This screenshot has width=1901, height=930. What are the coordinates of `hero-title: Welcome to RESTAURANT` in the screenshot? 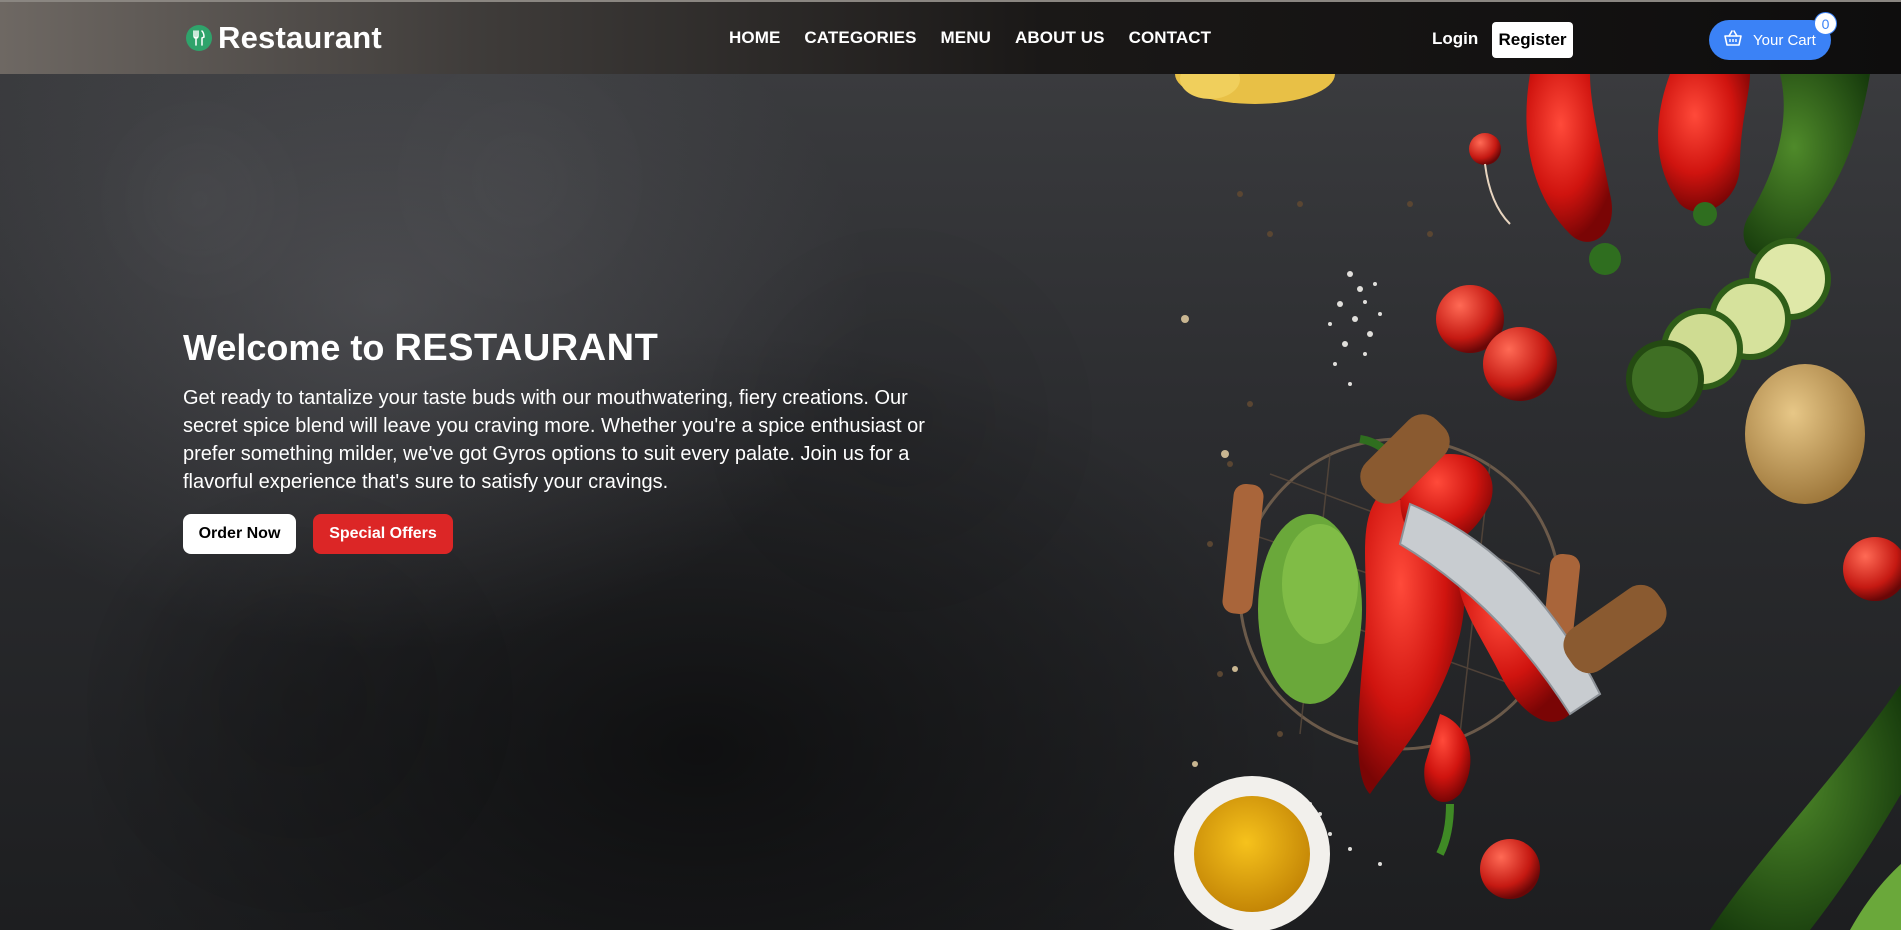 It's located at (563, 348).